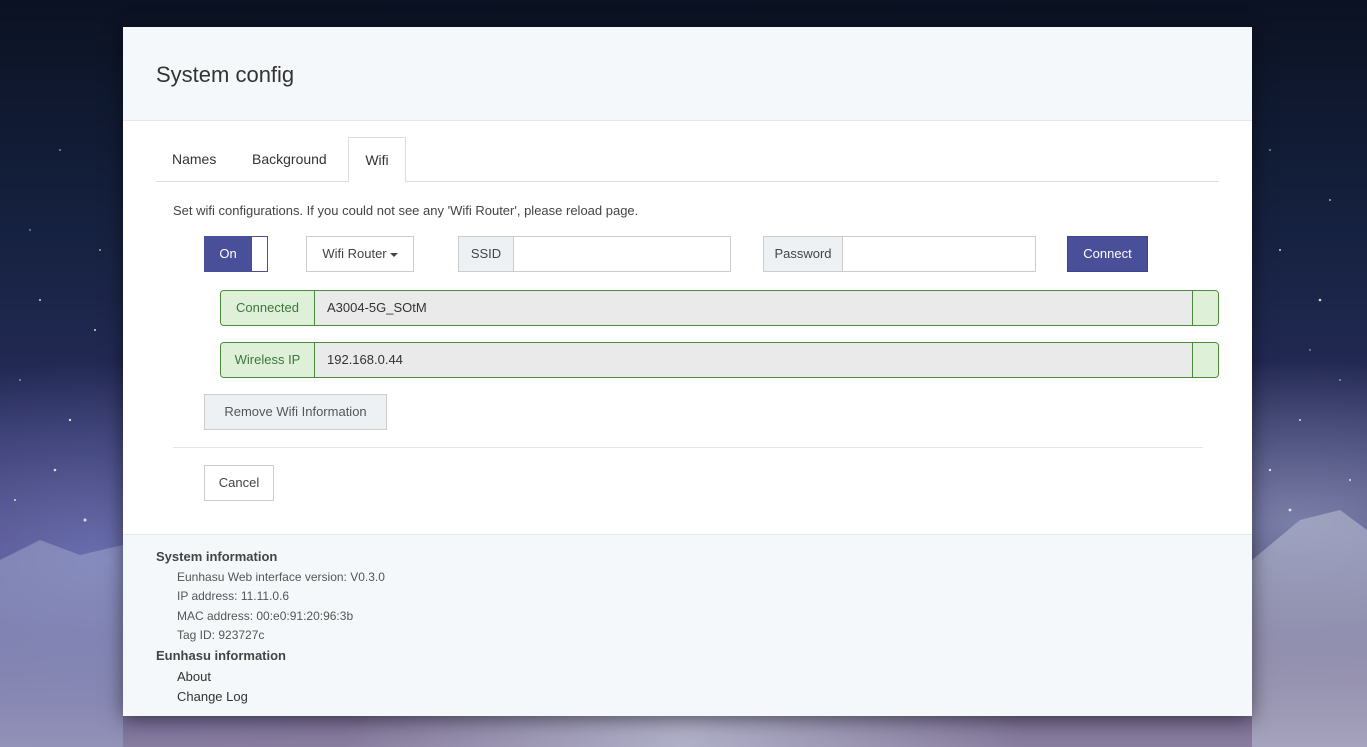 Image resolution: width=1367 pixels, height=747 pixels. I want to click on changelog-link: Change Log, so click(212, 696).